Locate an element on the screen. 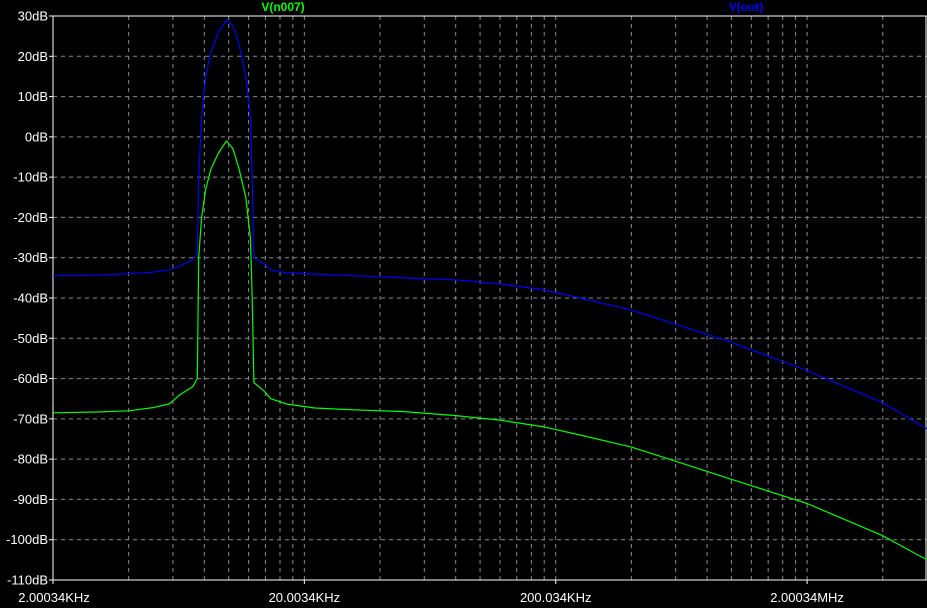 The height and width of the screenshot is (608, 927). x-tick-label: 20.0034KHz is located at coordinates (305, 597).